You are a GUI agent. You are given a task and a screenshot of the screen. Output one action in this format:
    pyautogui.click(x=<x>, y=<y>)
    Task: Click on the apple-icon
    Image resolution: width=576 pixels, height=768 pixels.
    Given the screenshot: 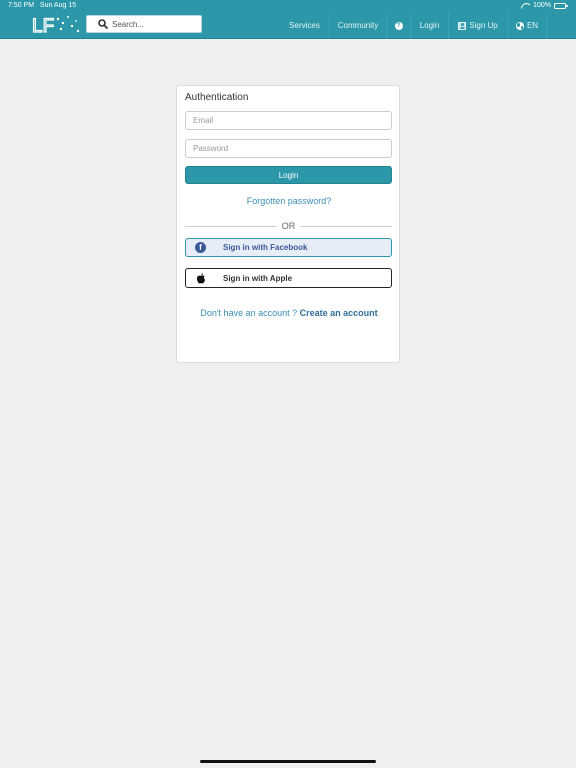 What is the action you would take?
    pyautogui.click(x=201, y=278)
    